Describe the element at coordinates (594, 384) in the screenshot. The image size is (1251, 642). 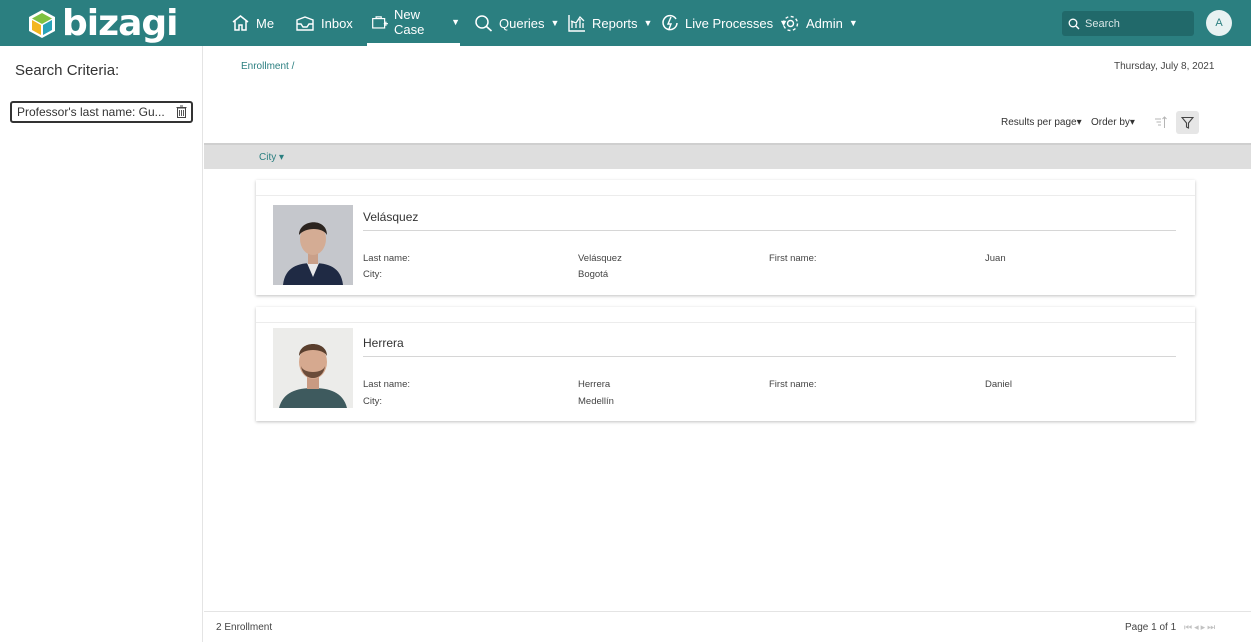
I see `last-name-value: Herrera` at that location.